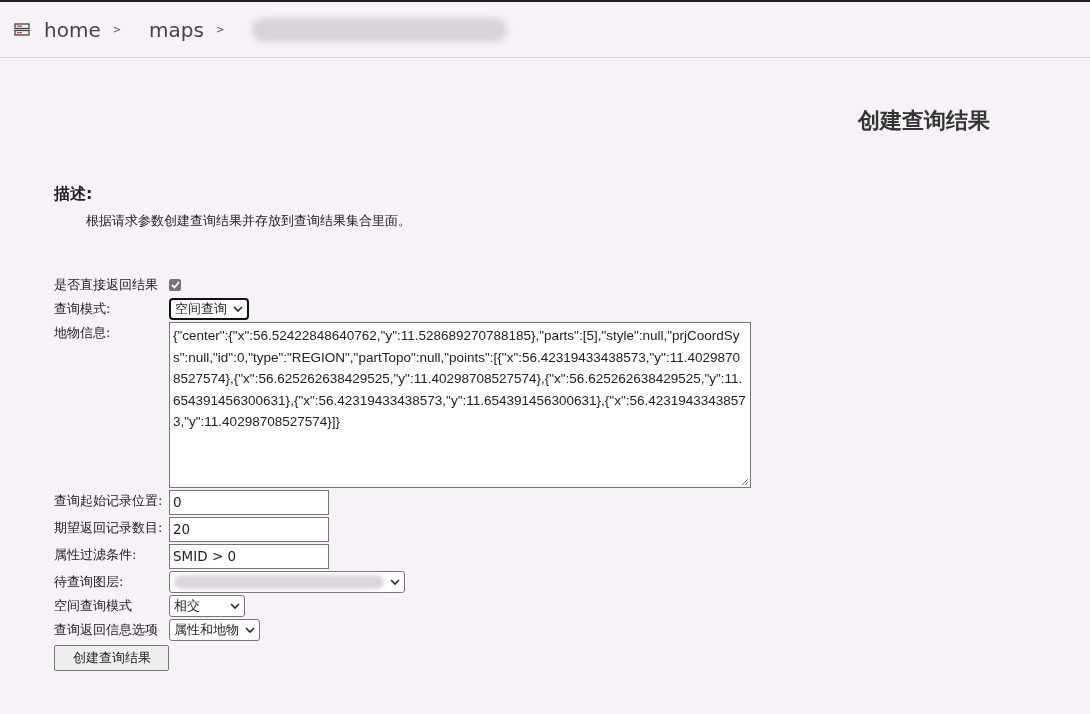  What do you see at coordinates (923, 121) in the screenshot?
I see `page-title: 创建查询结果` at bounding box center [923, 121].